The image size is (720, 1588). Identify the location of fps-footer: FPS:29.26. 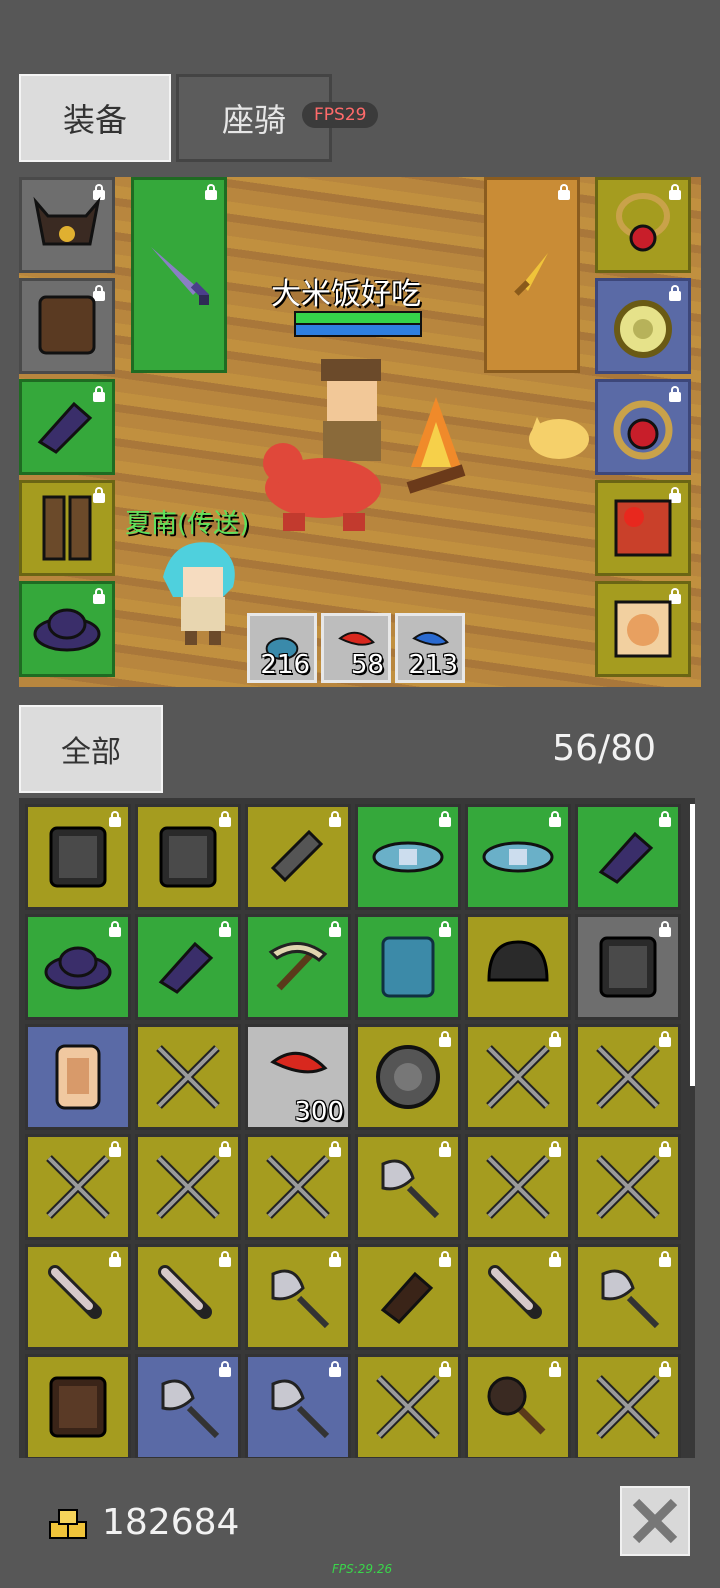
(362, 1569).